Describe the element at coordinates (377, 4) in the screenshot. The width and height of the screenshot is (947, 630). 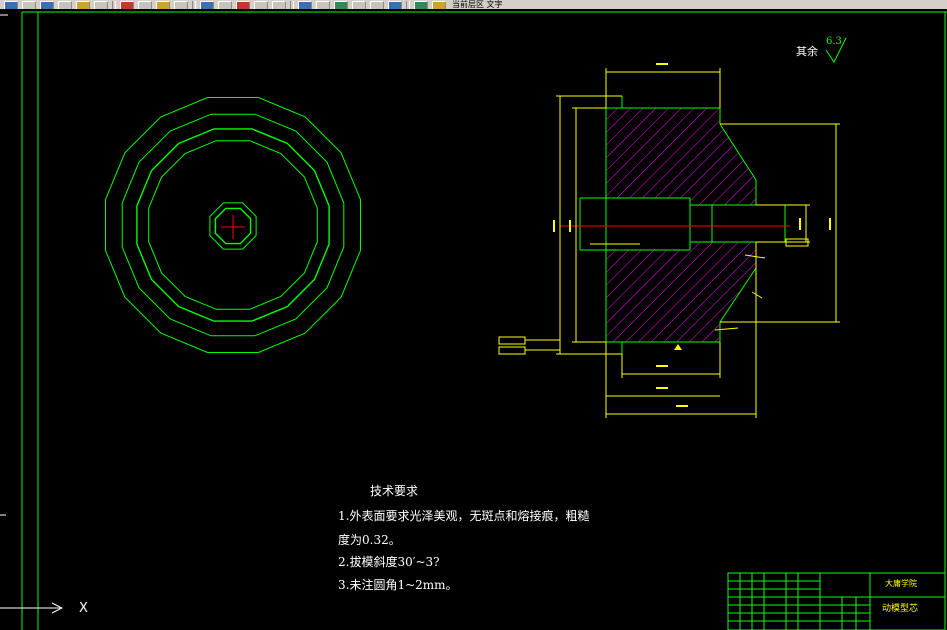
I see `markup-icon` at that location.